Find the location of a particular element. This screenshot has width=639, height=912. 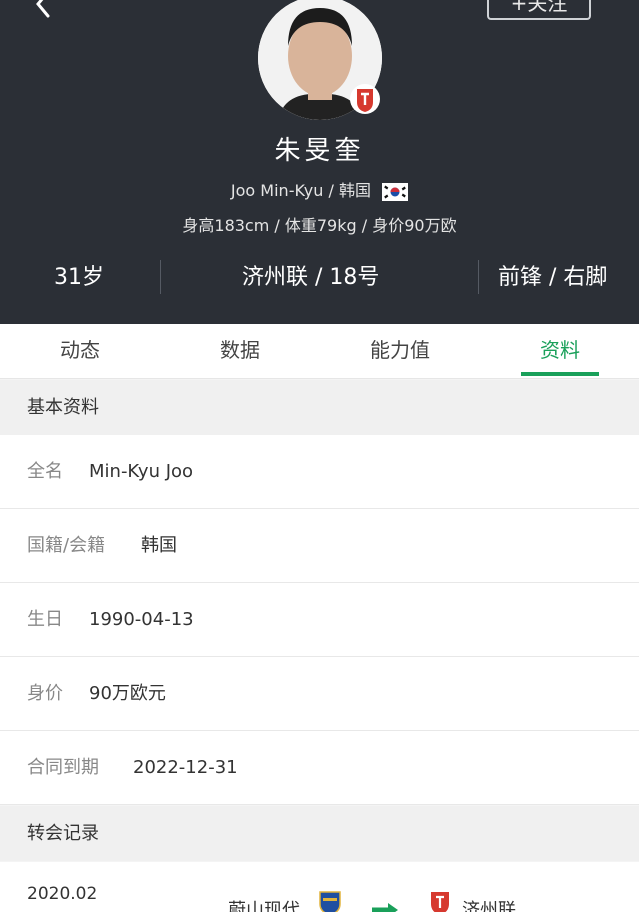

position-and-foot: 前锋 / 右脚 is located at coordinates (553, 277).